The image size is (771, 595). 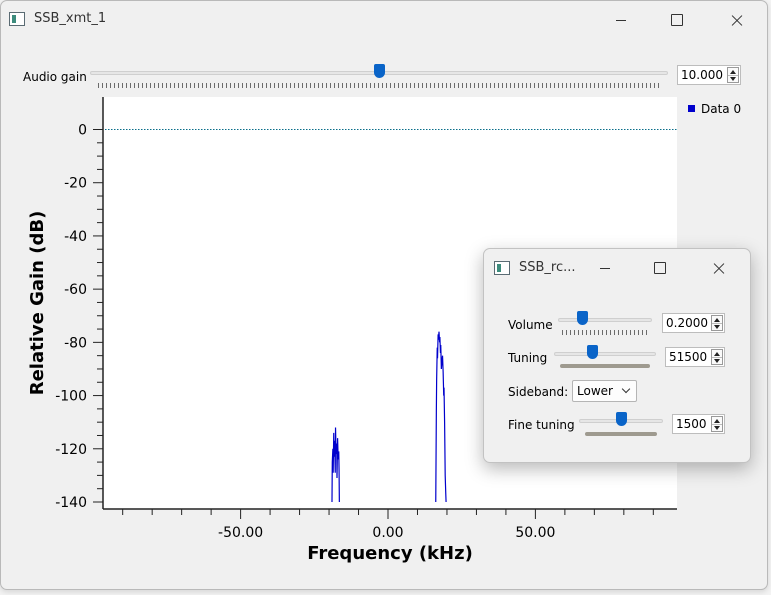 I want to click on volume-value: 0.2000, so click(x=687, y=323).